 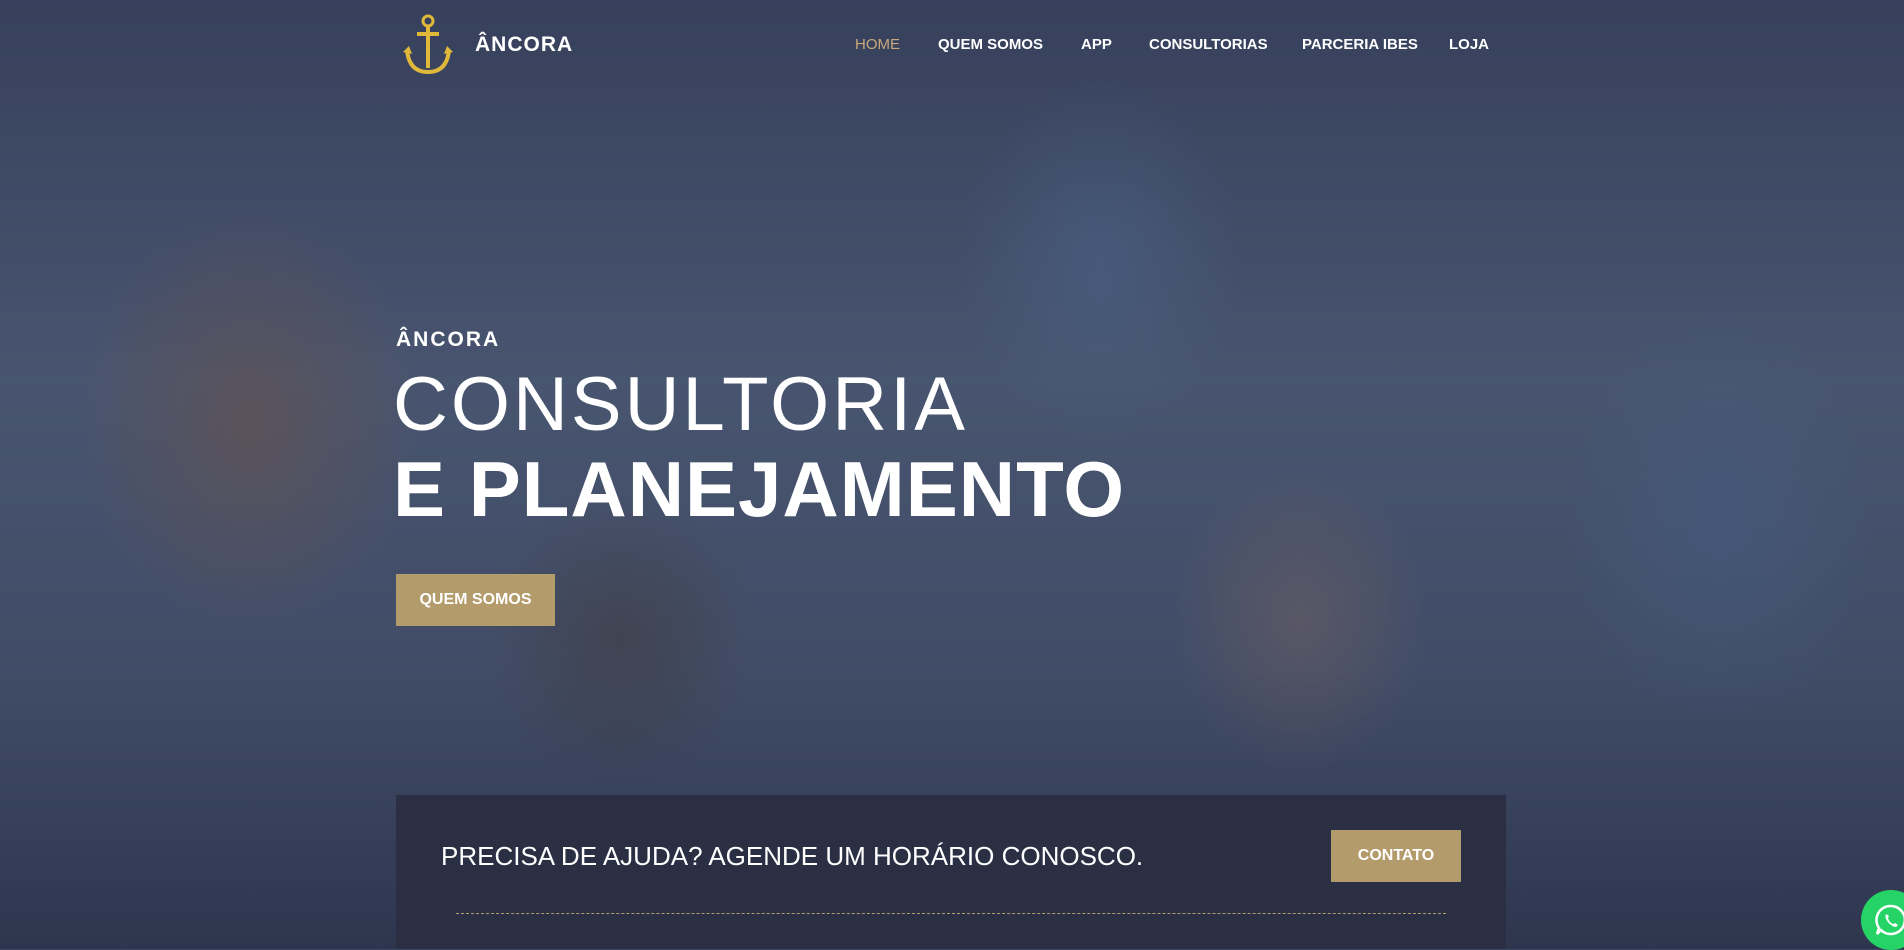 I want to click on hero-headline-line1: CONSULTORIA, so click(x=680, y=404).